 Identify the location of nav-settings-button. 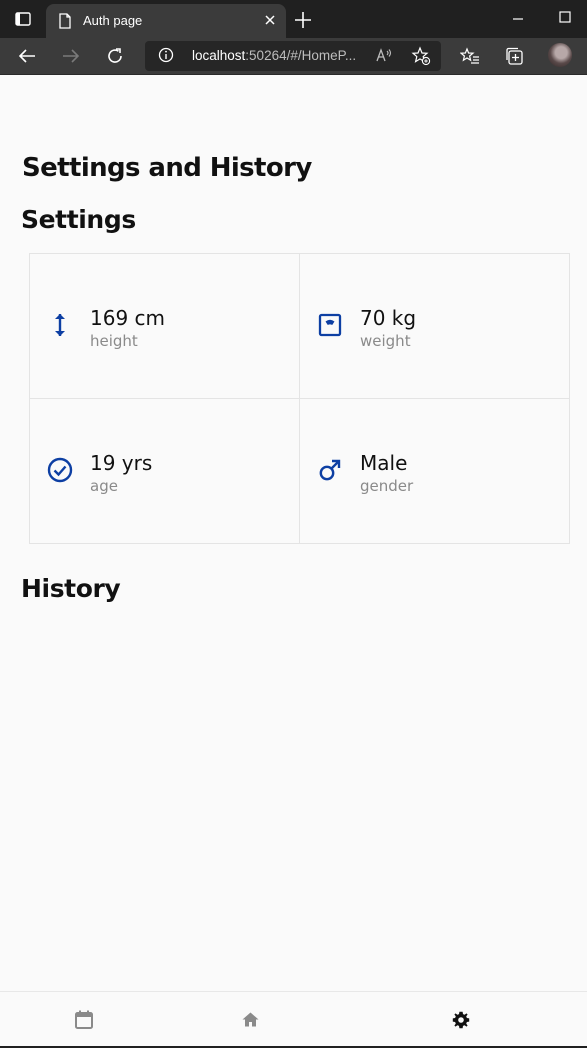
(460, 1019).